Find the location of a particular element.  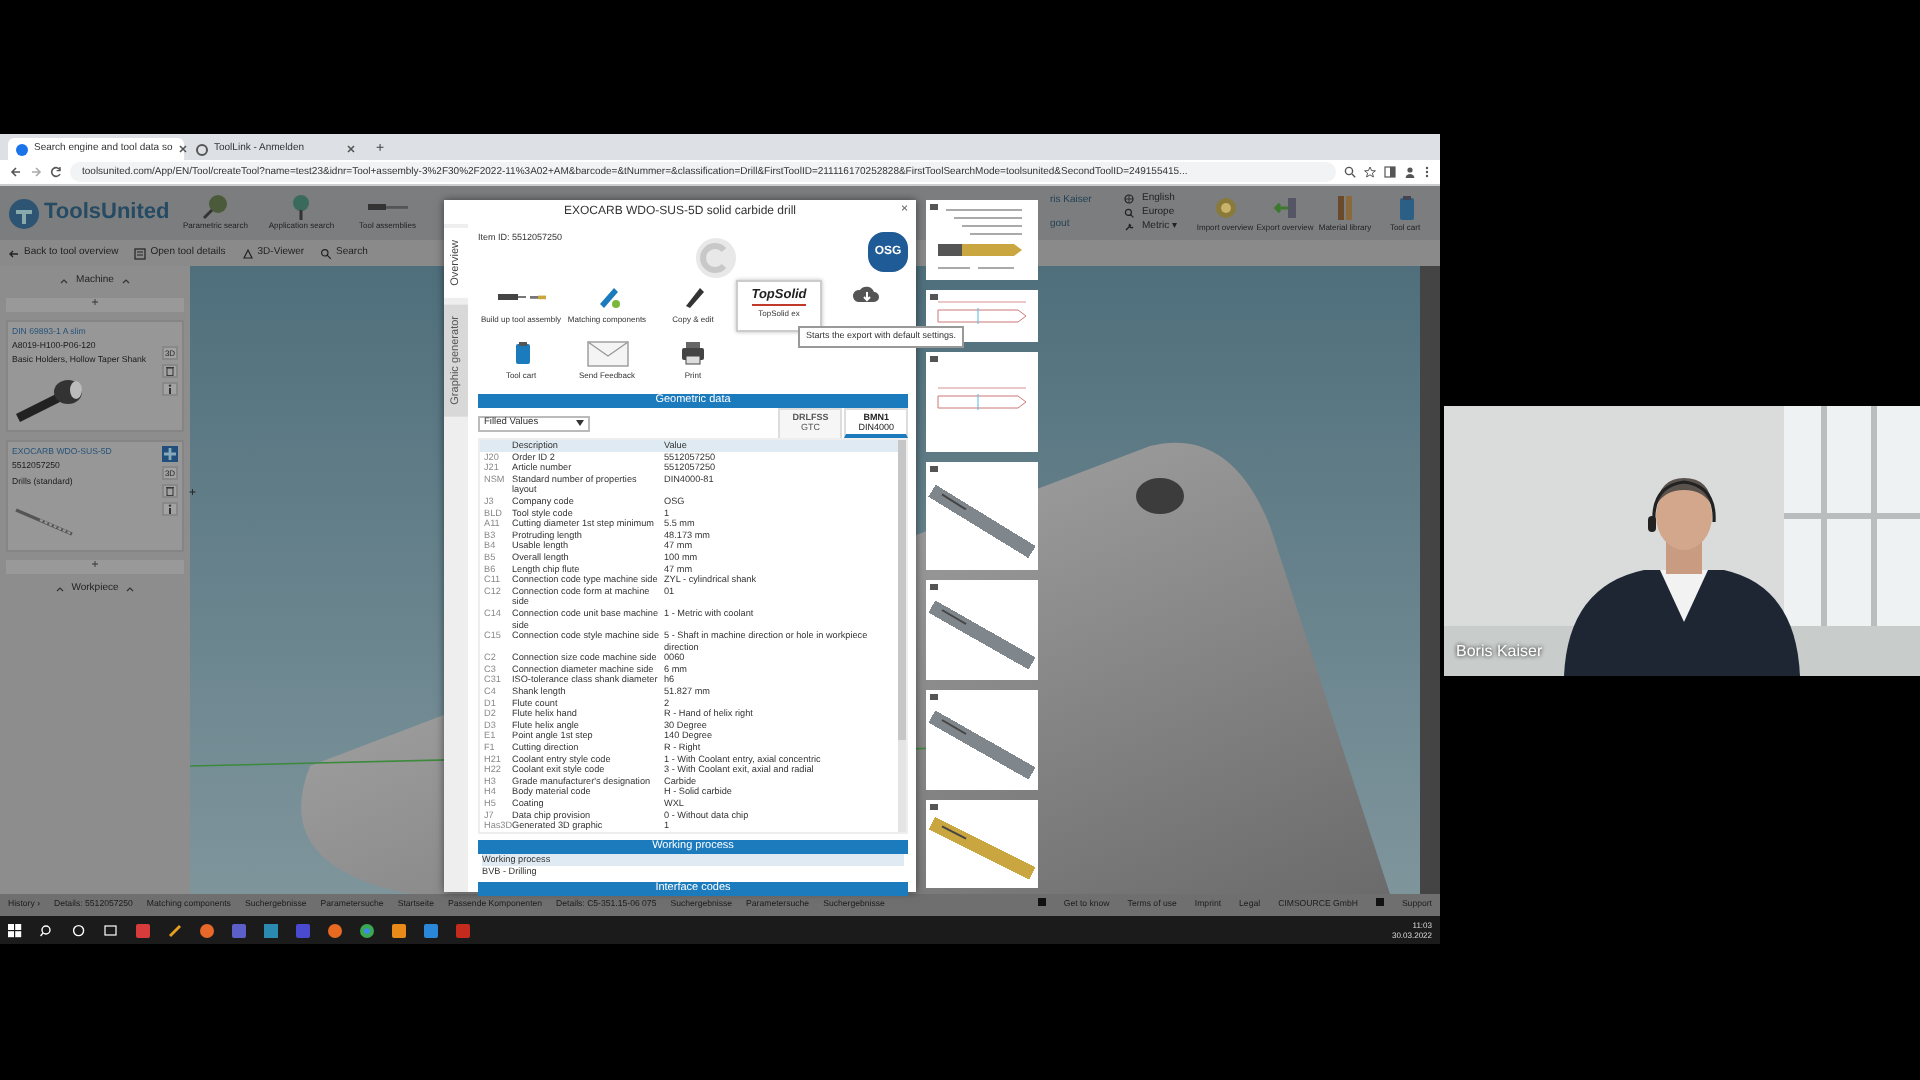

scrollbar-thumb is located at coordinates (902, 590).